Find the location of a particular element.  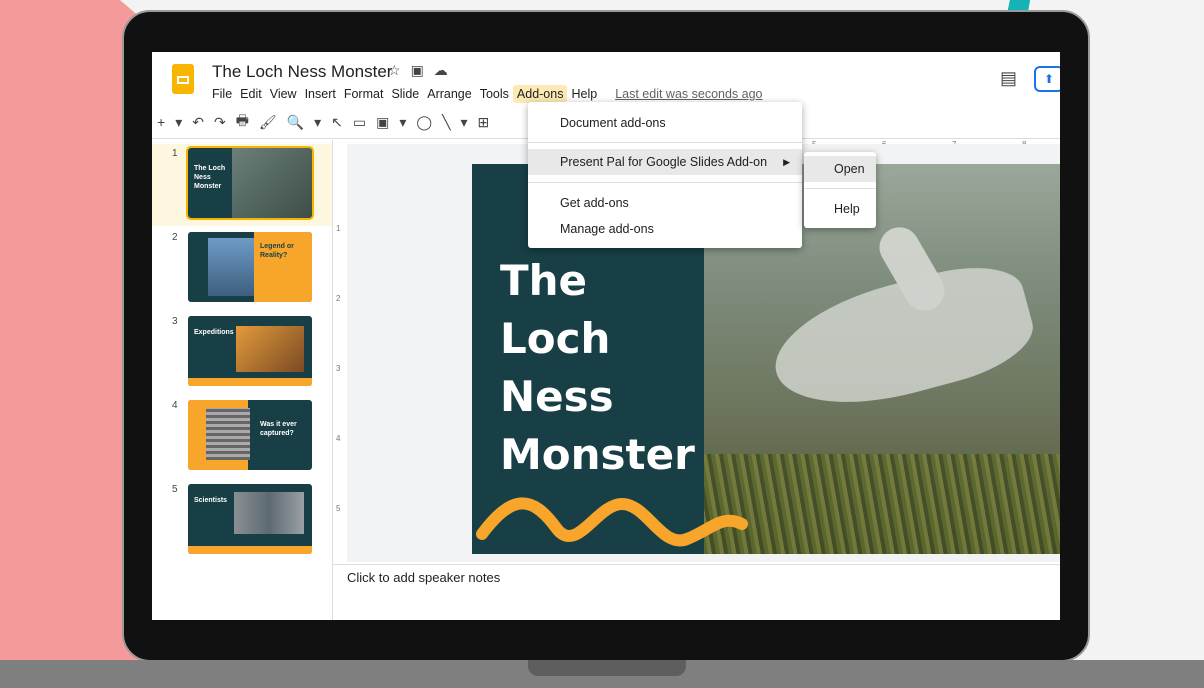

present-pal-submenu: Open Help is located at coordinates (840, 190).